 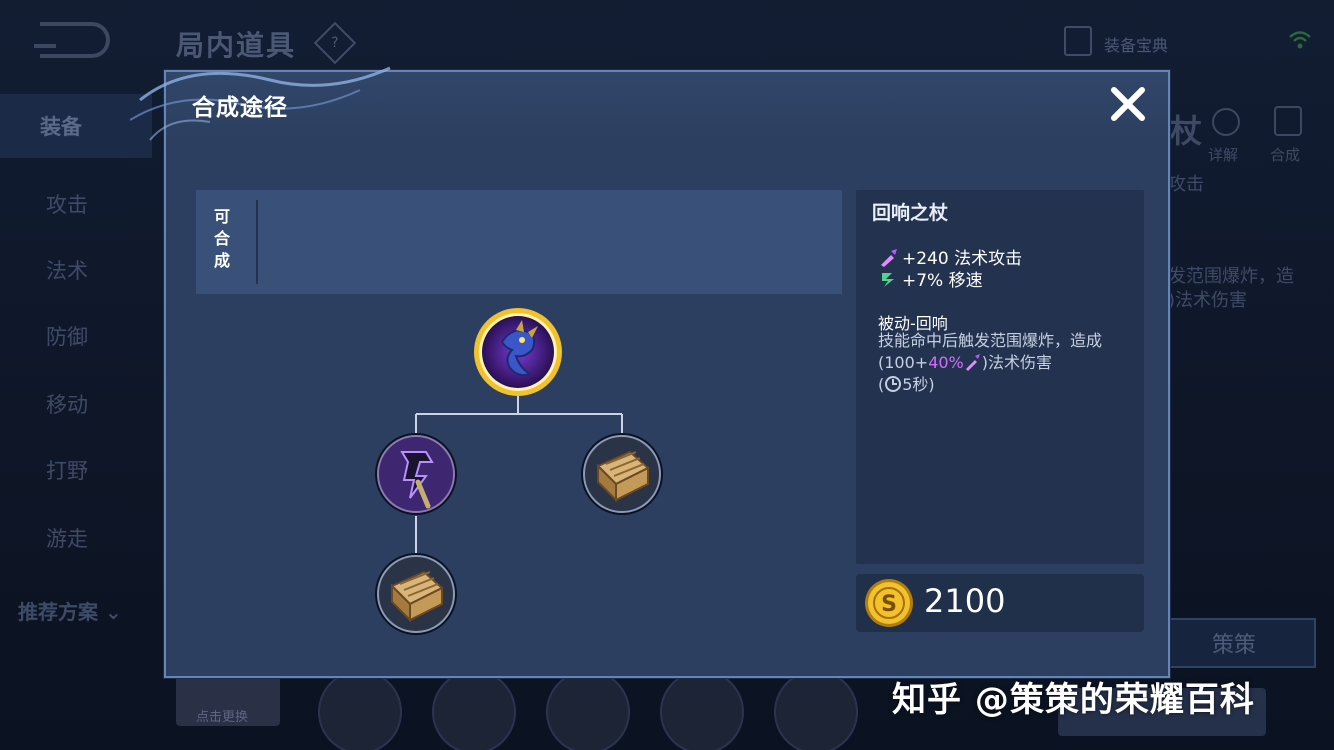 I want to click on wifi-icon, so click(x=1300, y=40).